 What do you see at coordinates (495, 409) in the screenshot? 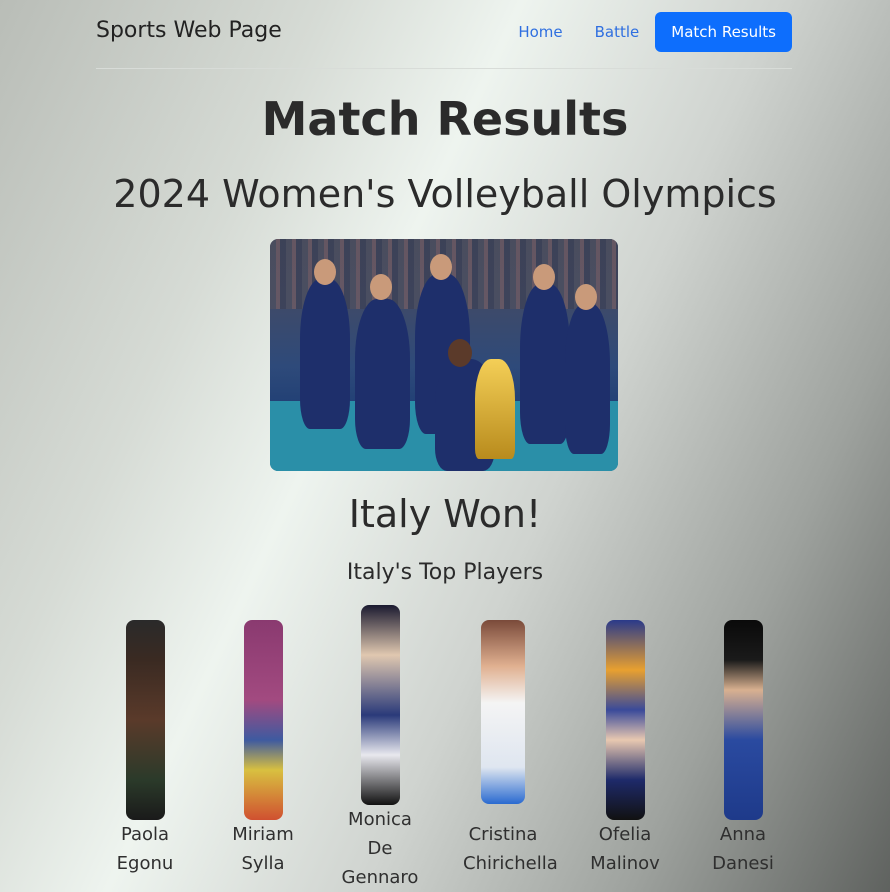
I see `trophy-icon` at bounding box center [495, 409].